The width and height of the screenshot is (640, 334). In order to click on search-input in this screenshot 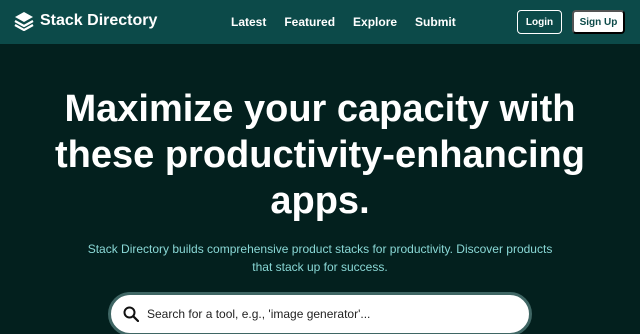, I will do `click(338, 314)`.